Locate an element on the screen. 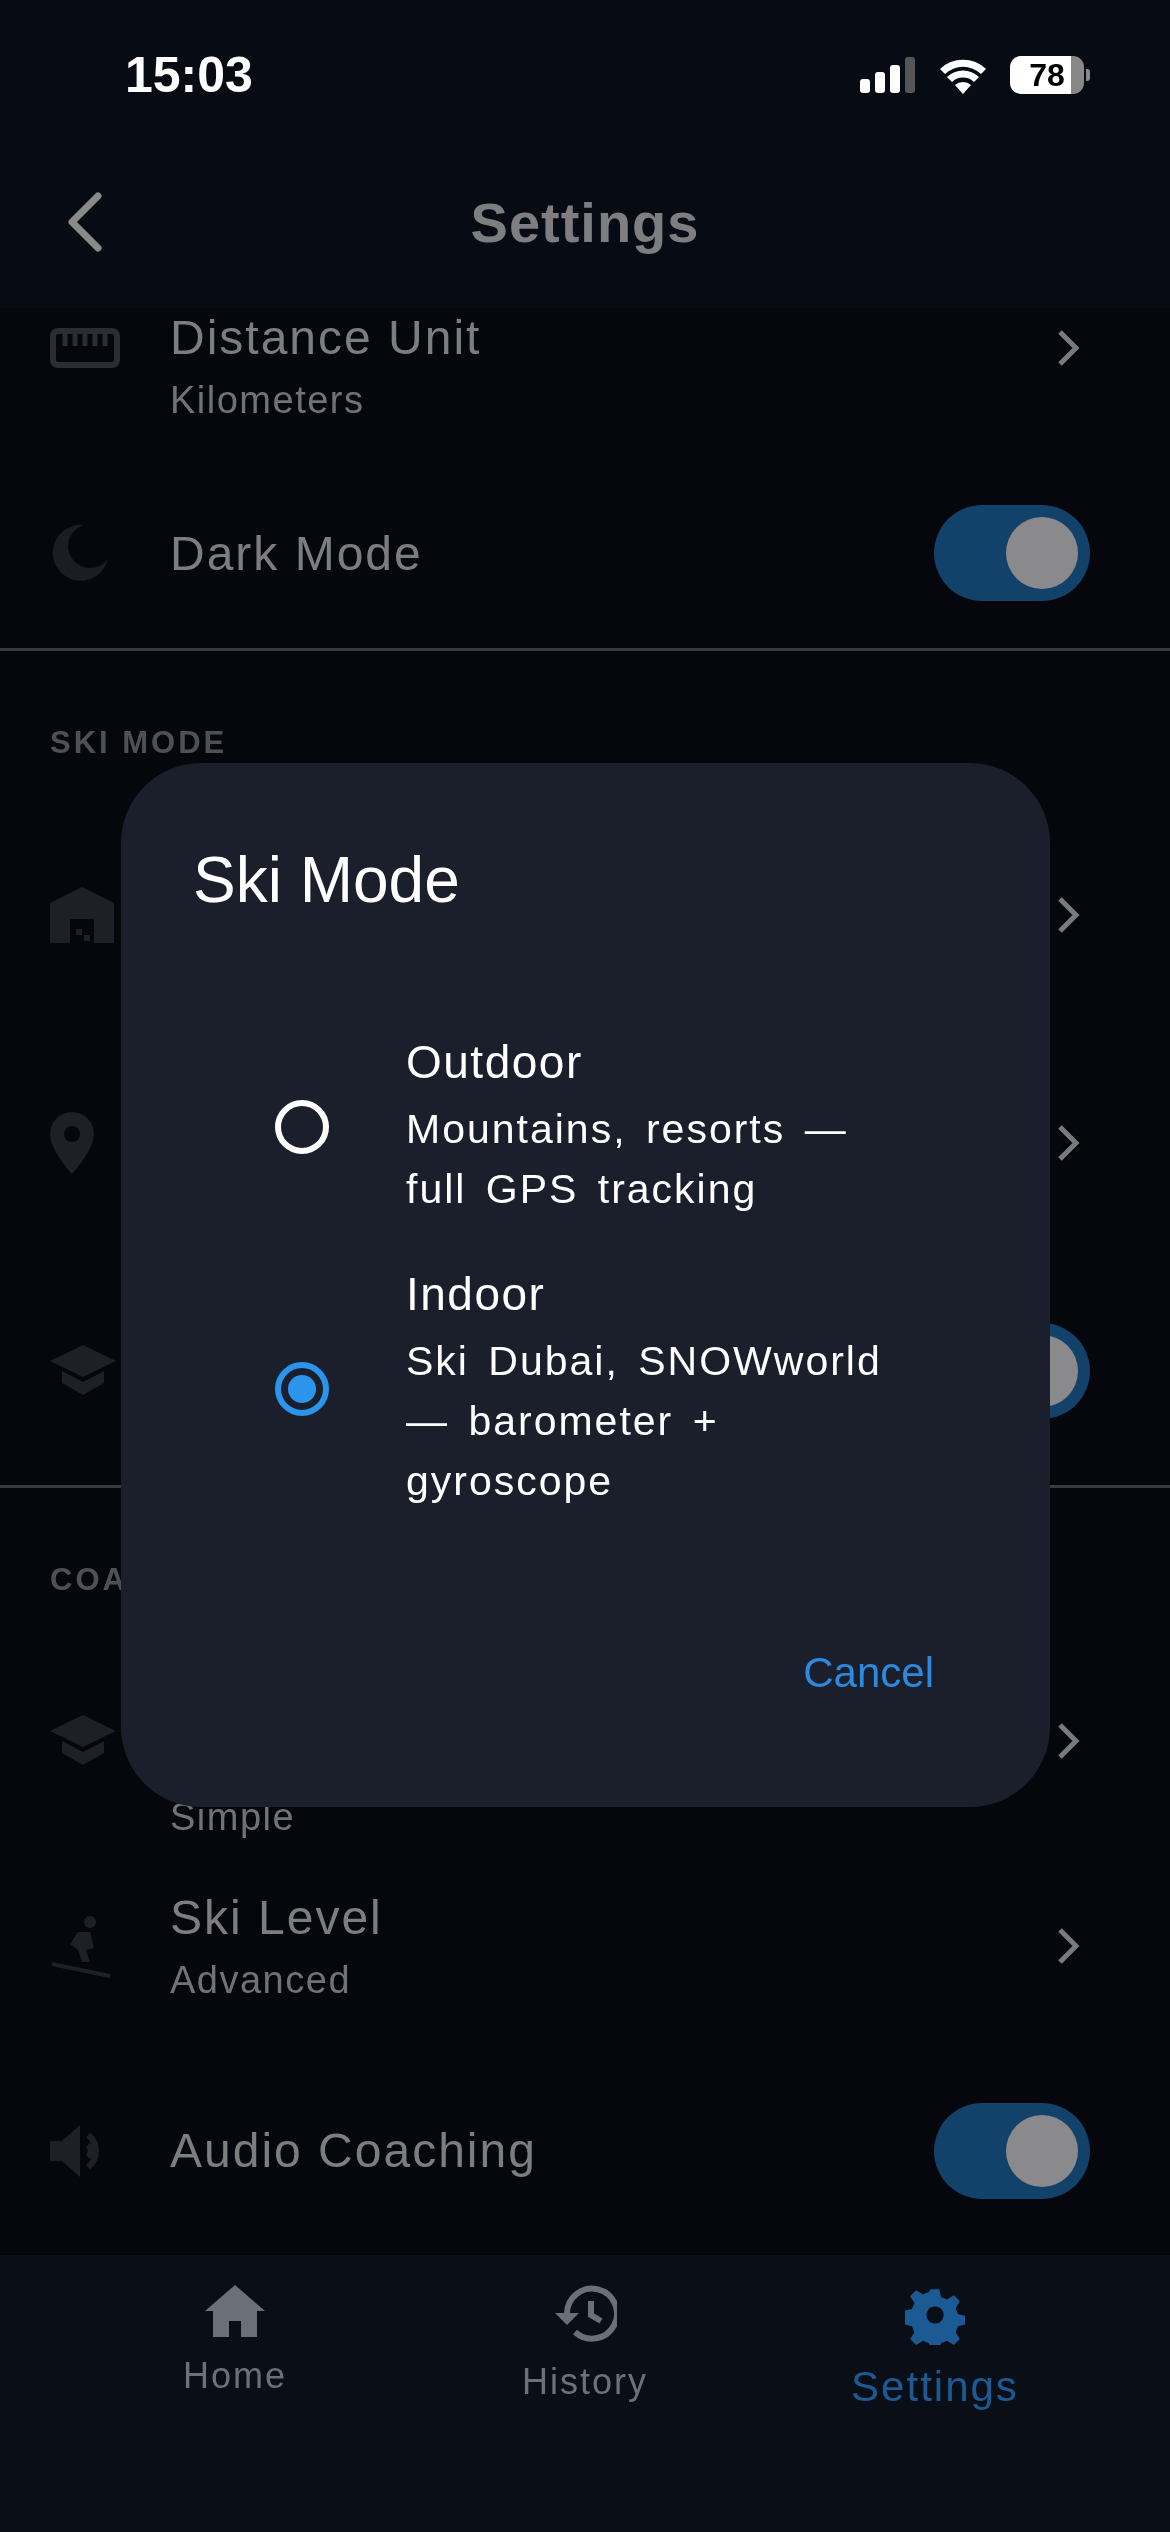 This screenshot has height=2532, width=1170. option-description: Ski Dubai, SNOWworld — barometer + gyroscope is located at coordinates (644, 1421).